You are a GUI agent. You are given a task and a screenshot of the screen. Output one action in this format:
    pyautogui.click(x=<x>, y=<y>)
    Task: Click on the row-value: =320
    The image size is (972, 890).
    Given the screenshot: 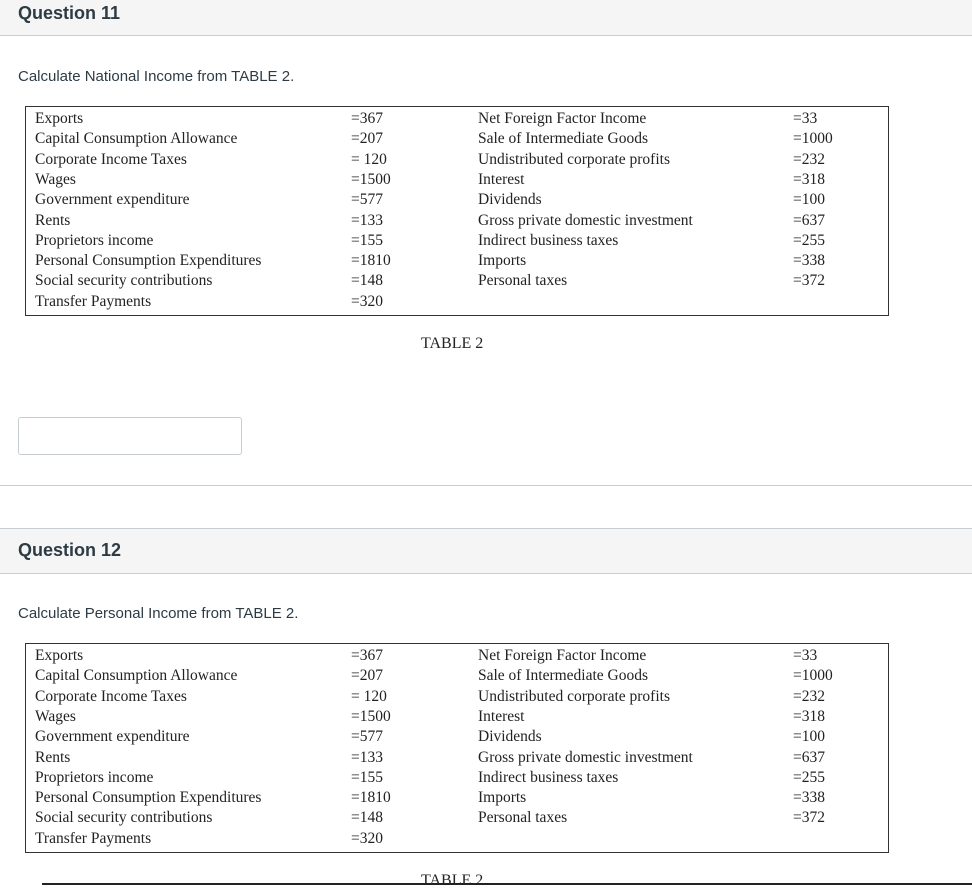 What is the action you would take?
    pyautogui.click(x=367, y=838)
    